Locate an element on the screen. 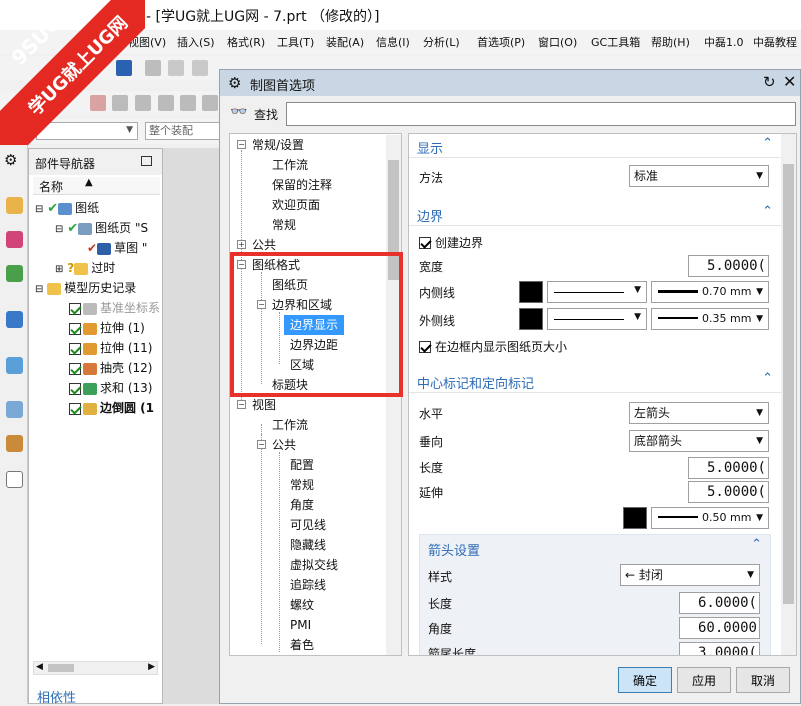 This screenshot has height=706, width=801. extend-input: 5.0000( is located at coordinates (728, 492).